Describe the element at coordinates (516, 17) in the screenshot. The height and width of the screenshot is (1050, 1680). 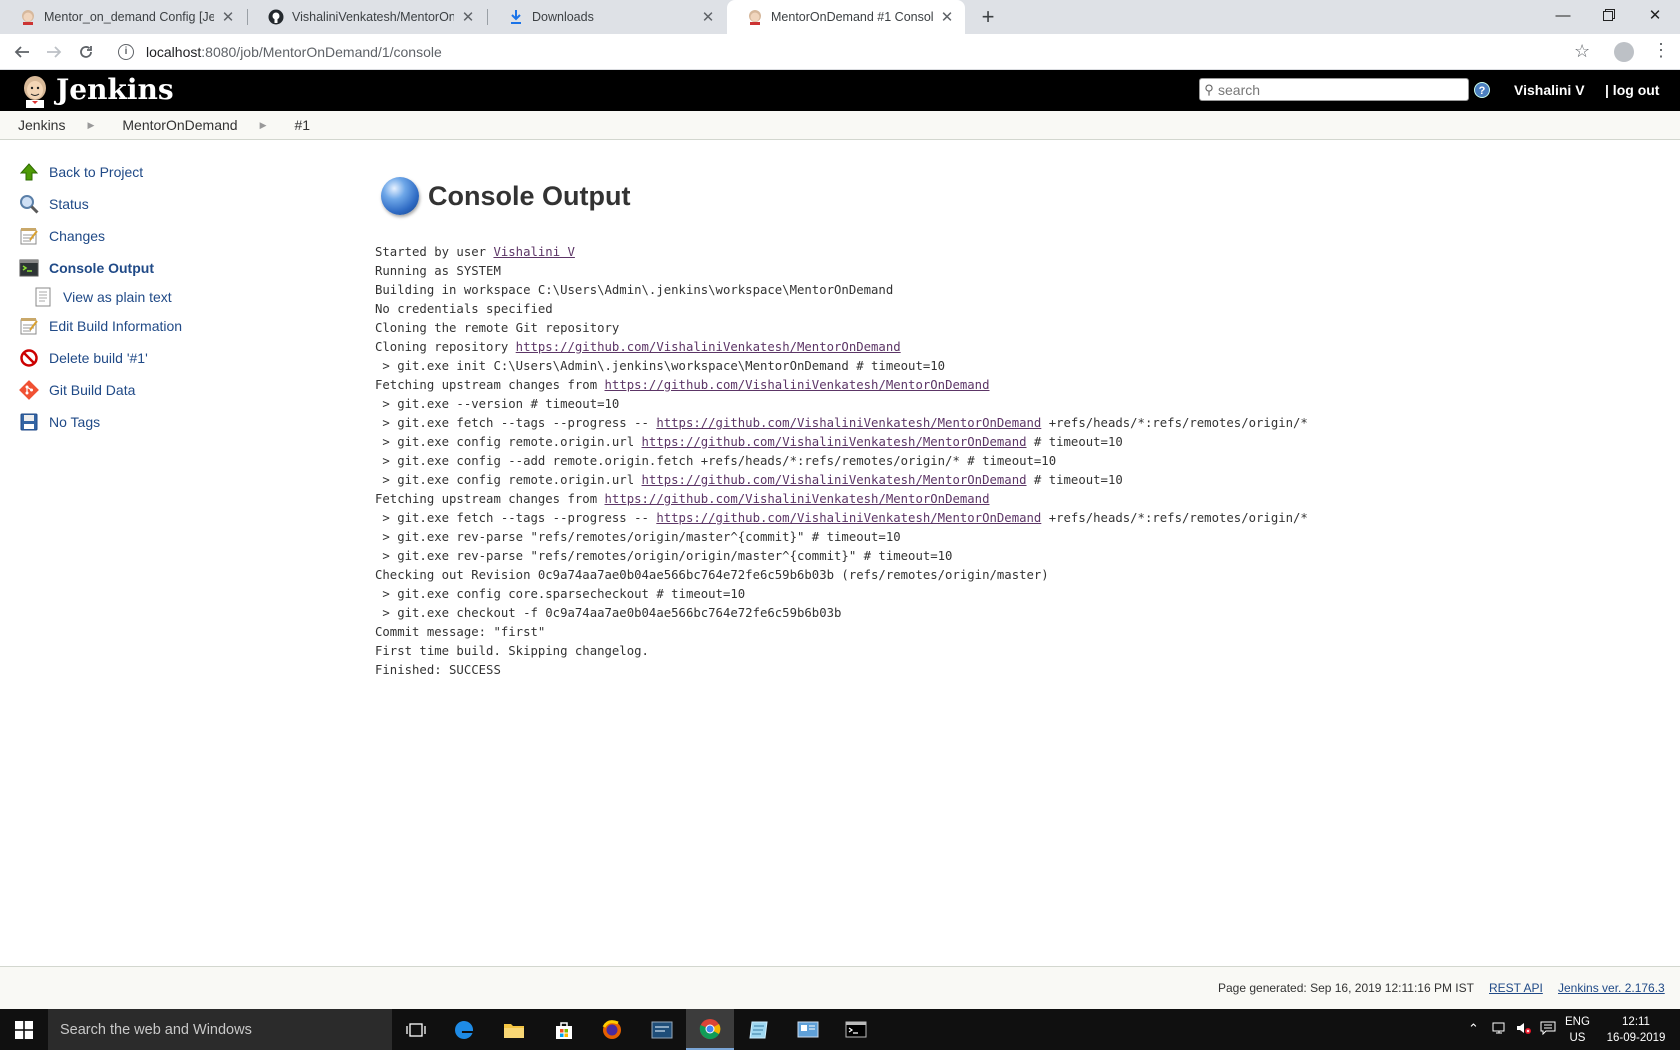
I see `download-icon` at that location.